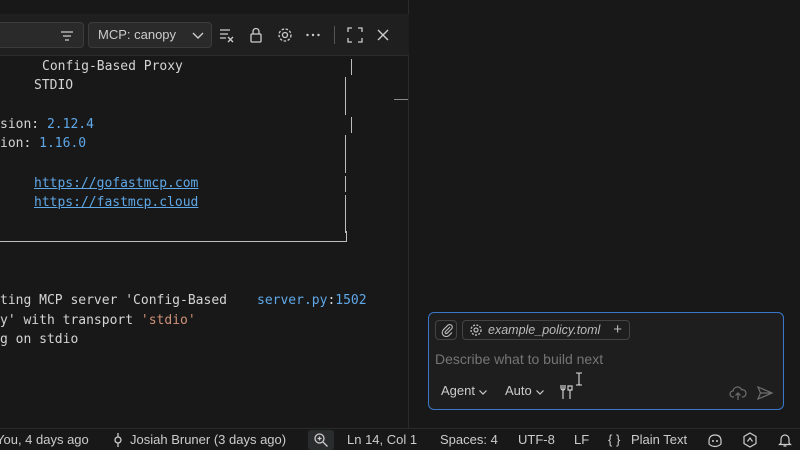 The width and height of the screenshot is (800, 450). What do you see at coordinates (168, 320) in the screenshot?
I see `log-transport-string: 'stdio'` at bounding box center [168, 320].